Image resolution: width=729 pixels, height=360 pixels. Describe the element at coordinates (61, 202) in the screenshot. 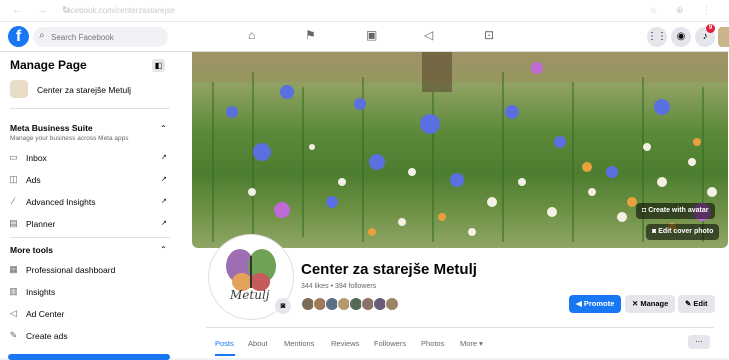

I see `sidebar-item-label: Advanced Insights` at that location.